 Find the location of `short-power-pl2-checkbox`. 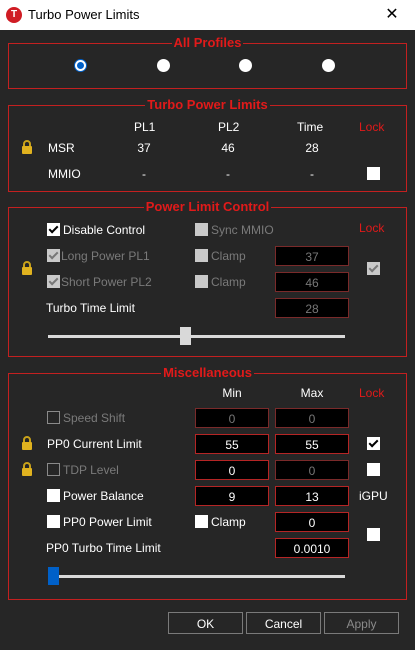

short-power-pl2-checkbox is located at coordinates (53, 281).